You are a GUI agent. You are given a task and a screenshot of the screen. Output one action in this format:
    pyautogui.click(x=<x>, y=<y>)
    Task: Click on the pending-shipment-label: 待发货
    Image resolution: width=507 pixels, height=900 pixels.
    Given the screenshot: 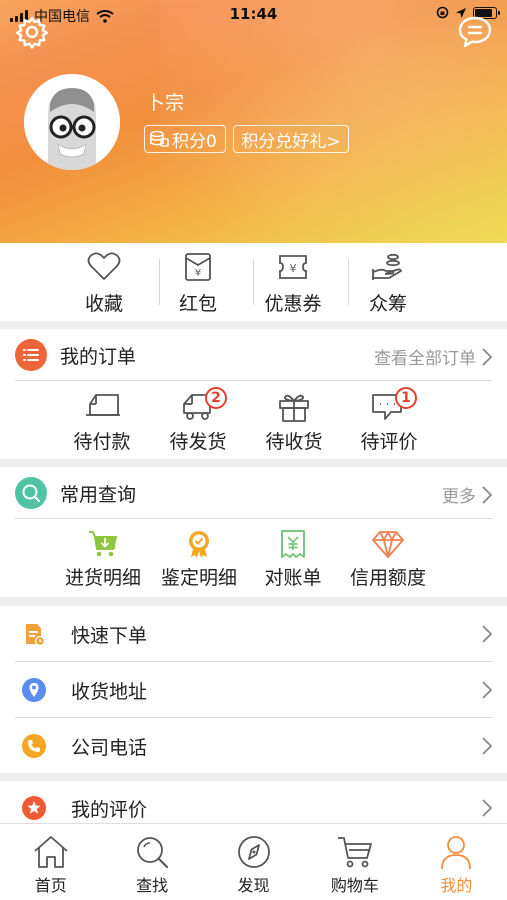 What is the action you would take?
    pyautogui.click(x=198, y=442)
    